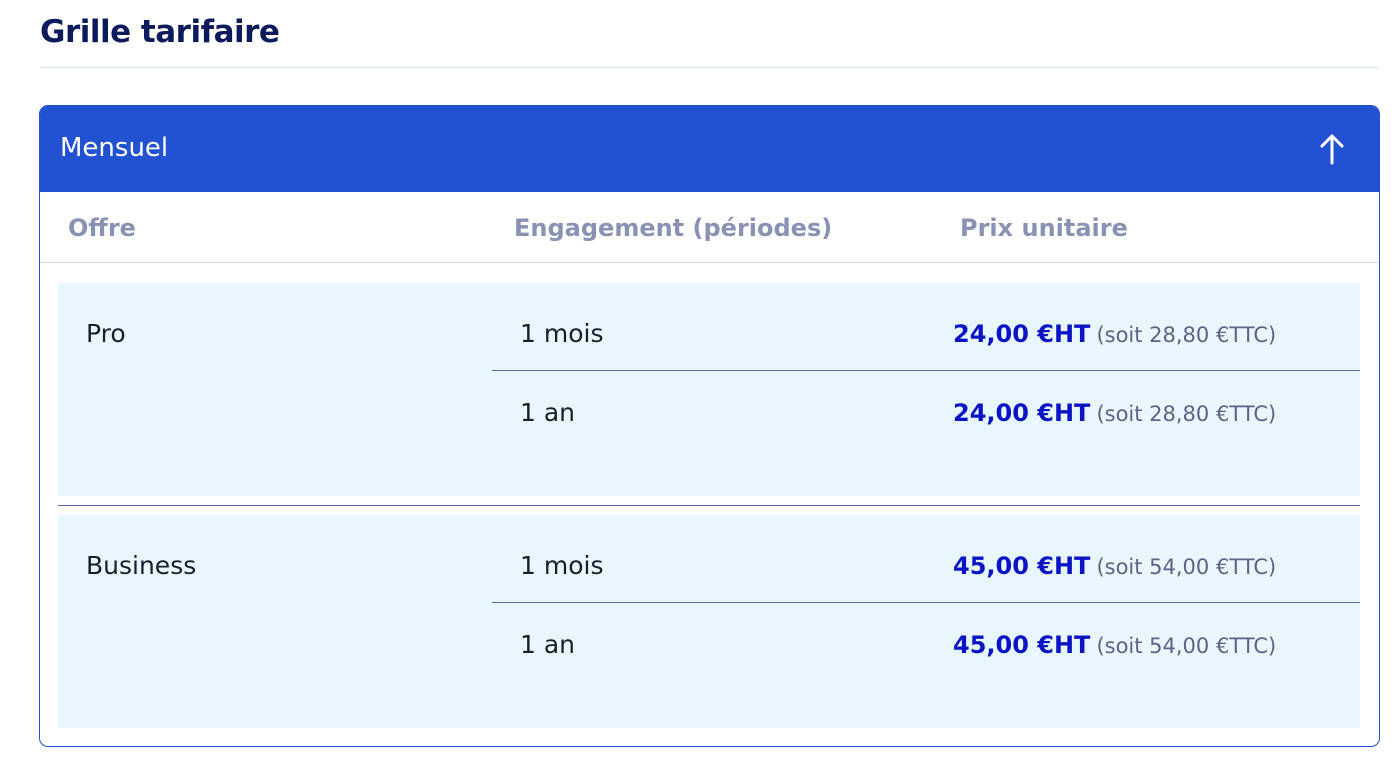 The image size is (1400, 762). What do you see at coordinates (926, 332) in the screenshot?
I see `period-row: 1 mois 24,00 €HT (soit 28,80 €TTC)` at bounding box center [926, 332].